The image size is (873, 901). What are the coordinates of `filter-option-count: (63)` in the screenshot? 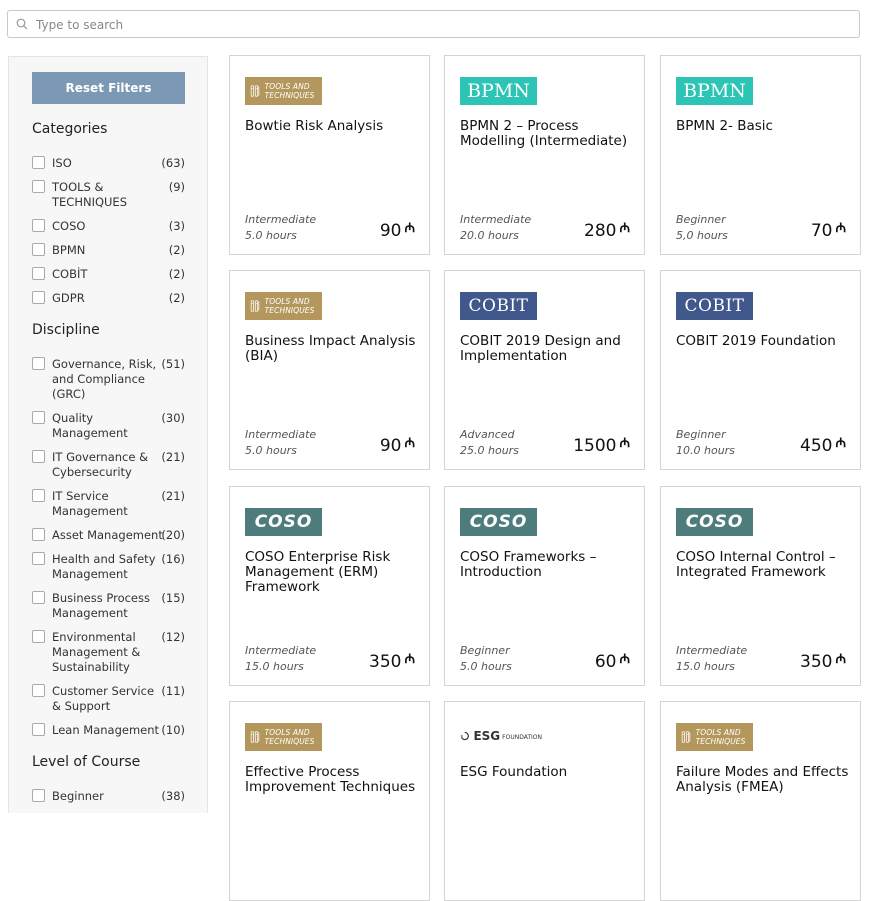 It's located at (173, 163).